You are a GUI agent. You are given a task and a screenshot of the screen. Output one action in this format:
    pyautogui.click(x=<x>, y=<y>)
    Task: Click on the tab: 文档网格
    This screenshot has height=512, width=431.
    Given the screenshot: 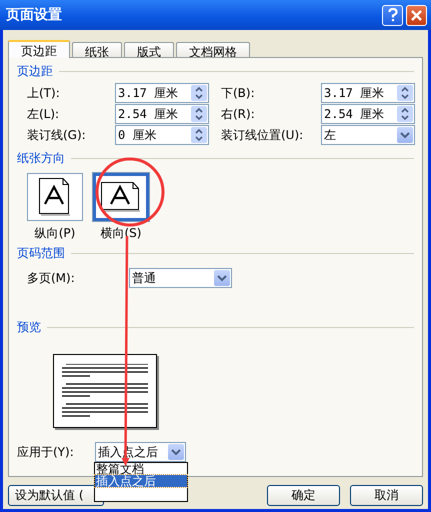 What is the action you would take?
    pyautogui.click(x=213, y=49)
    